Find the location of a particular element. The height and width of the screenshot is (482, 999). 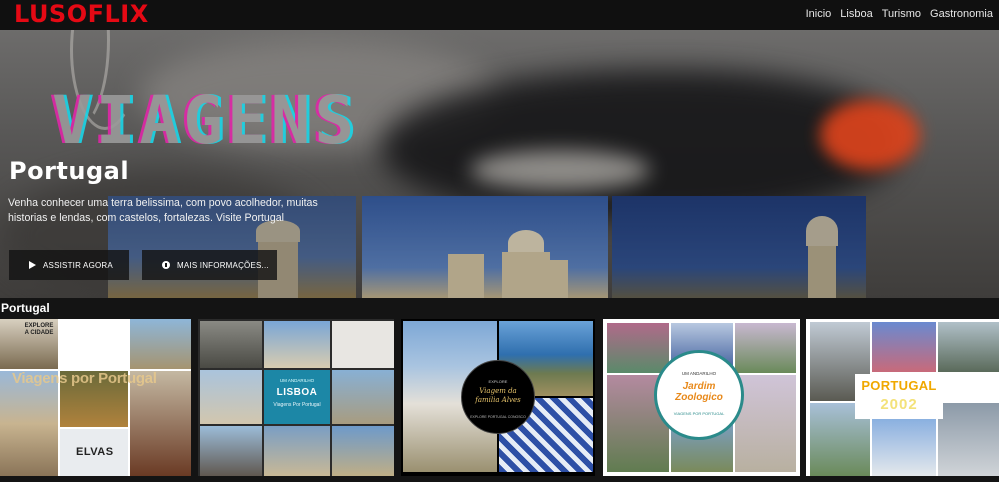

hero-image-sanctuary is located at coordinates (485, 247).